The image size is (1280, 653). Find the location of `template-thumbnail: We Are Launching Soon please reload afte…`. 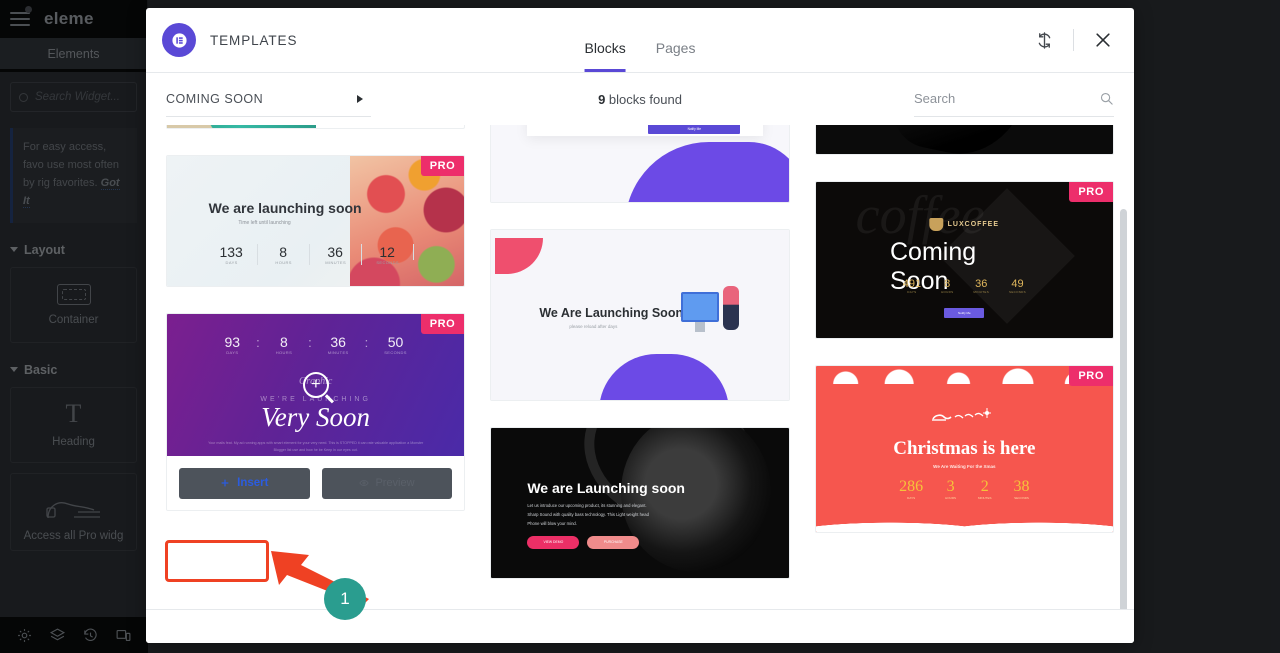

template-thumbnail: We Are Launching Soon please reload afte… is located at coordinates (640, 315).